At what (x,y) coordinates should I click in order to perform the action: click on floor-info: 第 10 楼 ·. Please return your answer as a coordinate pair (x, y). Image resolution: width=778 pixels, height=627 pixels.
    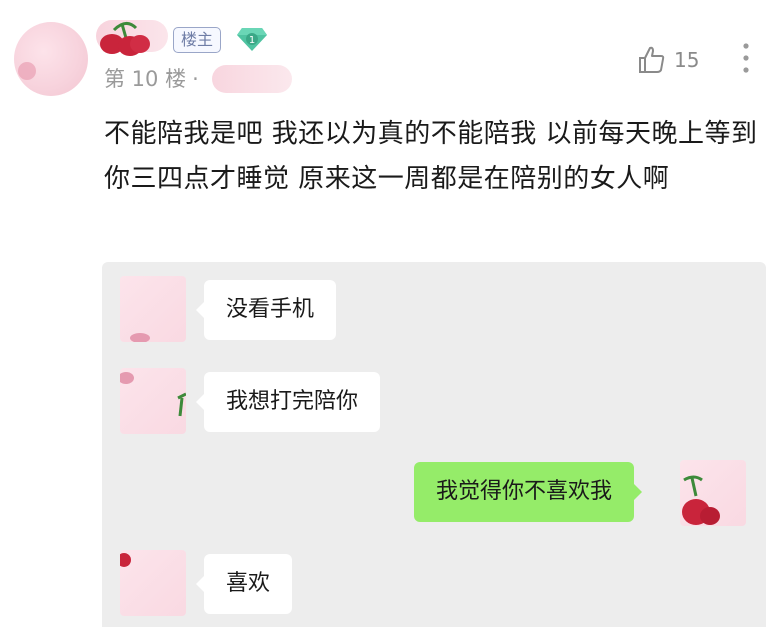
    Looking at the image, I should click on (151, 79).